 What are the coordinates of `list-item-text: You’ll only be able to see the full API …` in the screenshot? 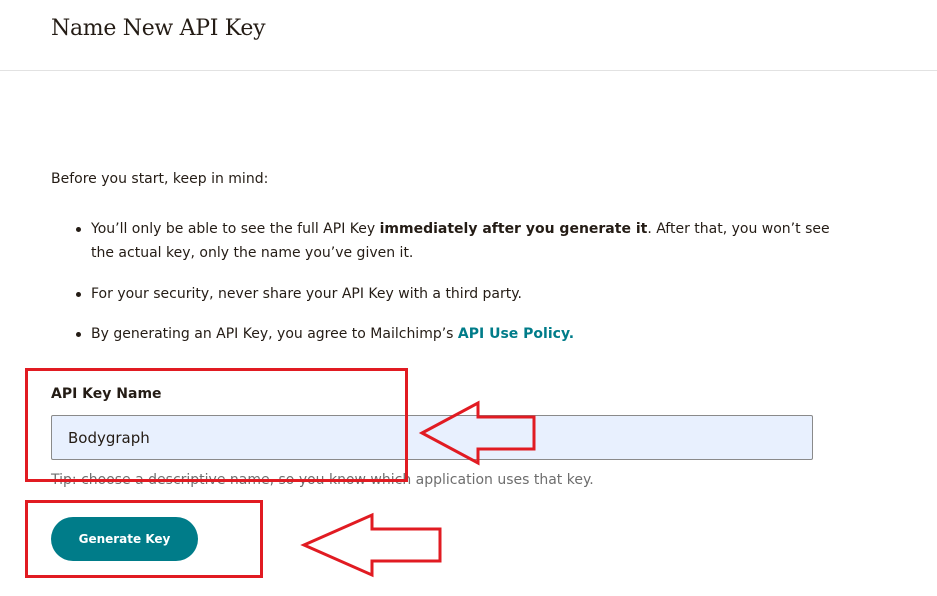 It's located at (235, 229).